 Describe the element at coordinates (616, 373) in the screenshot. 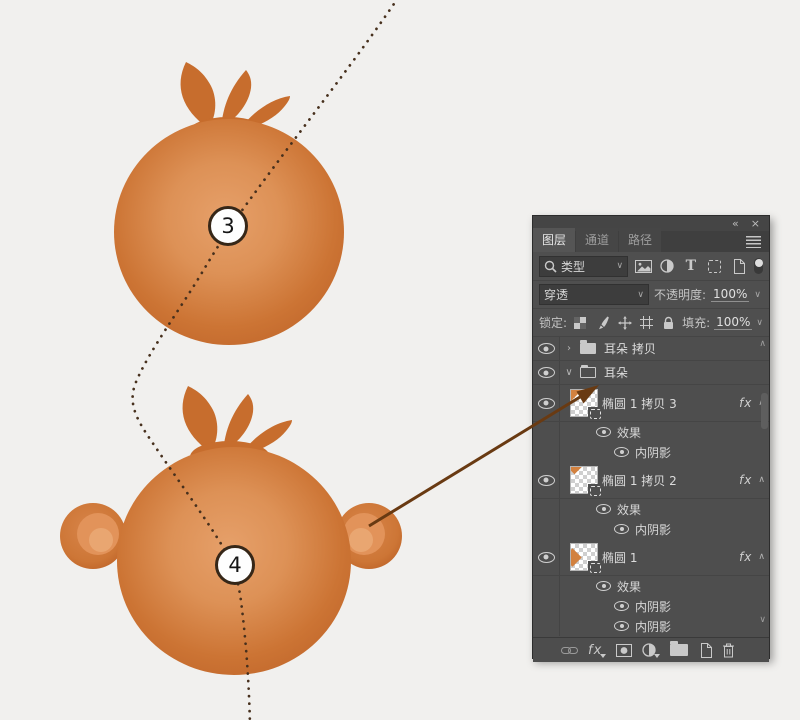

I see `layer-group-label: 耳朵` at that location.